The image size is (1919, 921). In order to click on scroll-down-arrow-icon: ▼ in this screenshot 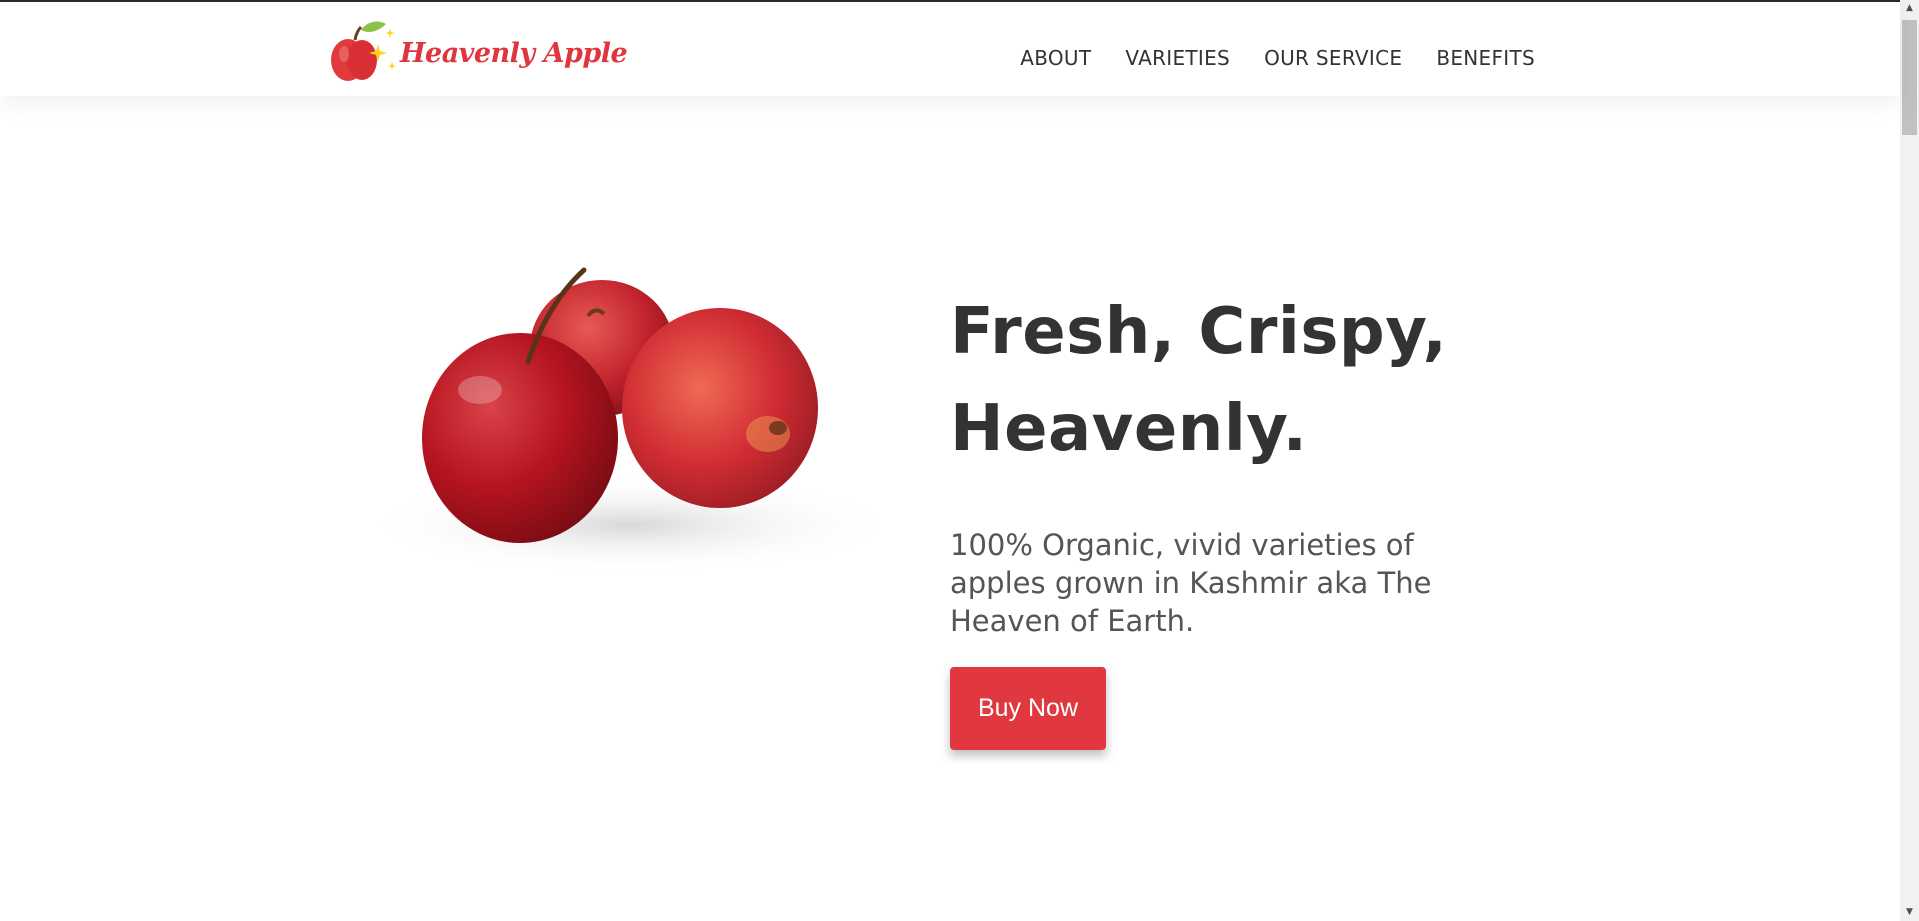, I will do `click(1909, 912)`.